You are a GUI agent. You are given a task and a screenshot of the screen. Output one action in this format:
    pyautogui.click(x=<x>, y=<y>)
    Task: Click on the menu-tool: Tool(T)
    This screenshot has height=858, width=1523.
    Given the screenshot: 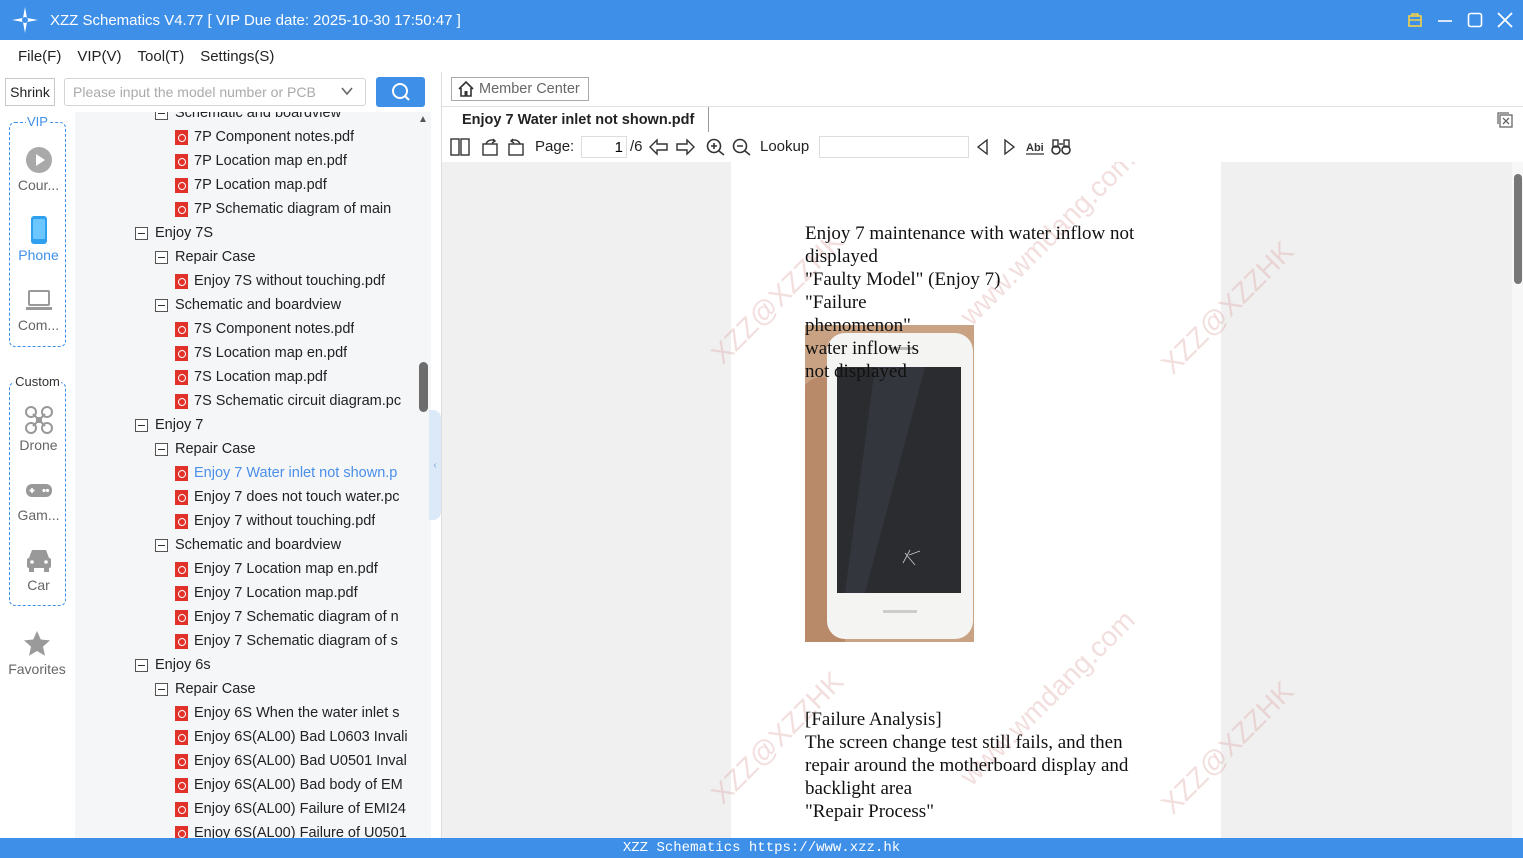 What is the action you would take?
    pyautogui.click(x=161, y=56)
    